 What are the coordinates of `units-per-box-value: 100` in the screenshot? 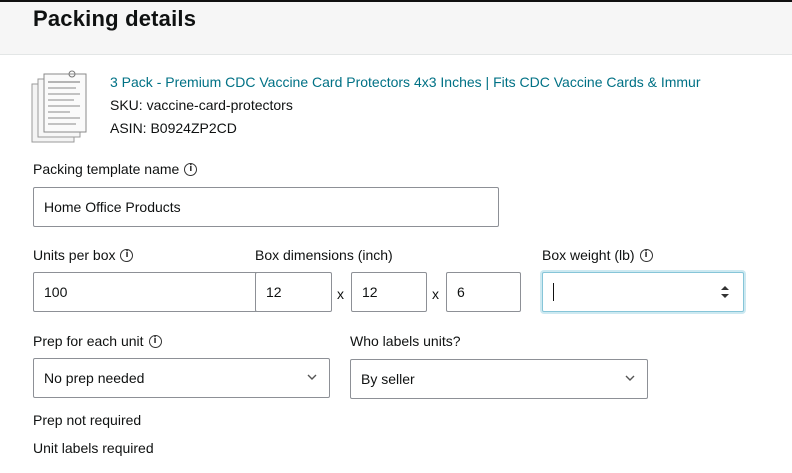 It's located at (56, 292).